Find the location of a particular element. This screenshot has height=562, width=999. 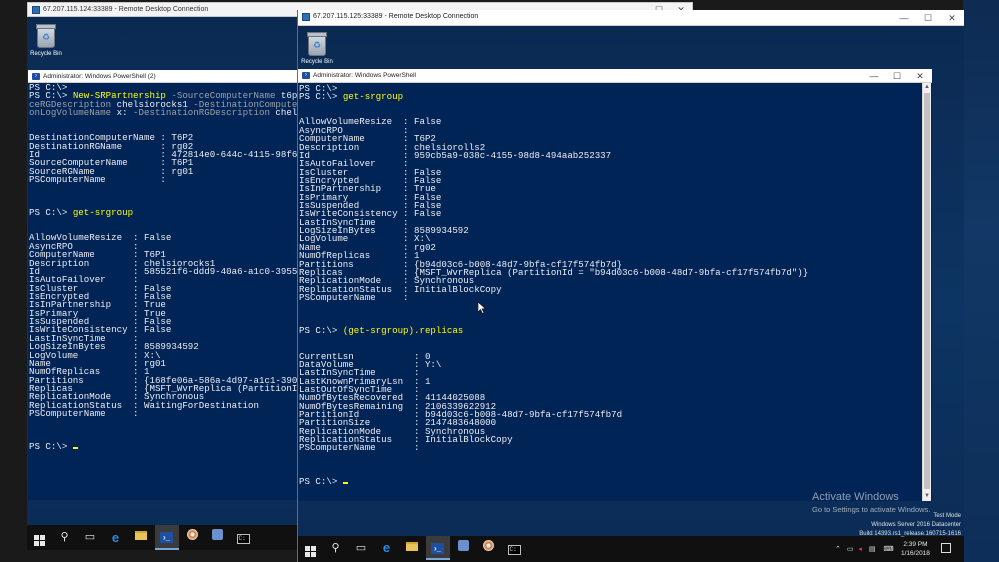

mouse-pointer-icon is located at coordinates (482, 308).